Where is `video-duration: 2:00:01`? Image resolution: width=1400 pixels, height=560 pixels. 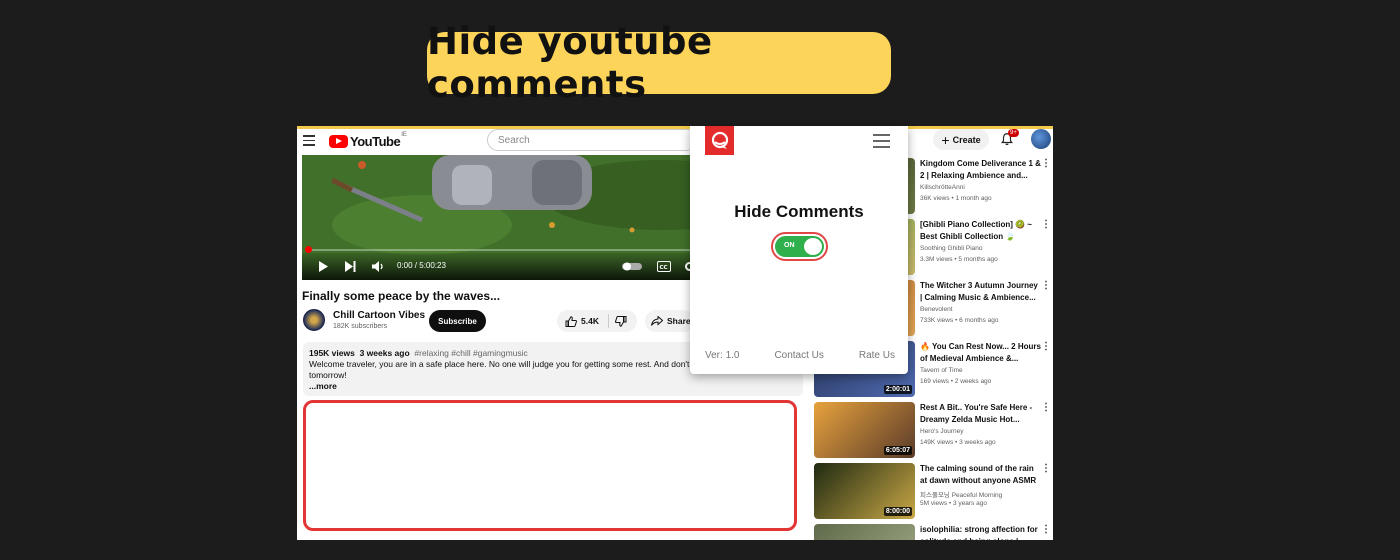
video-duration: 2:00:01 is located at coordinates (897, 389).